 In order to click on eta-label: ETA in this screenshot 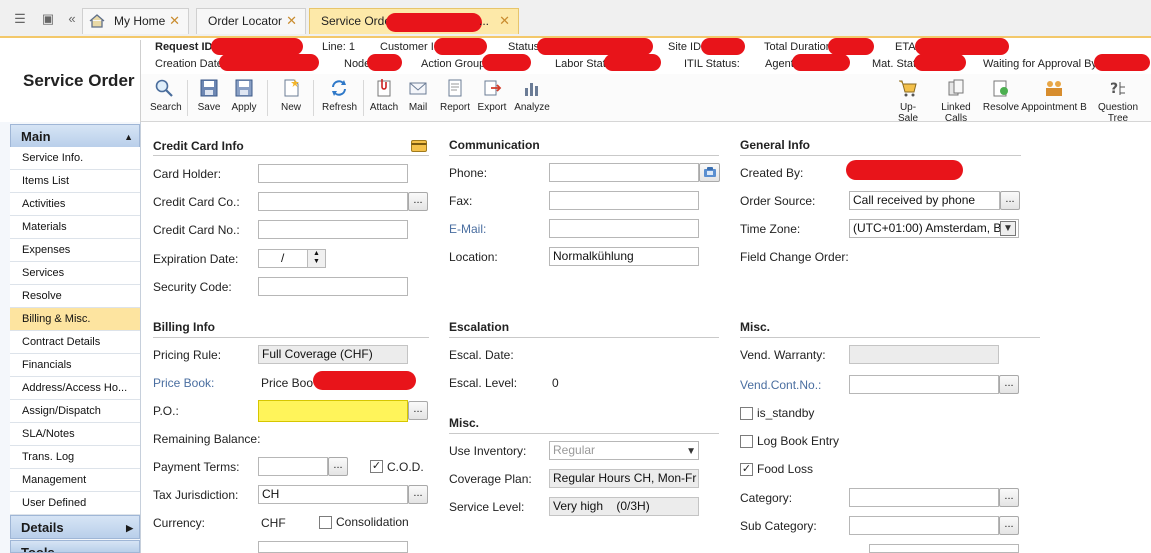, I will do `click(905, 47)`.